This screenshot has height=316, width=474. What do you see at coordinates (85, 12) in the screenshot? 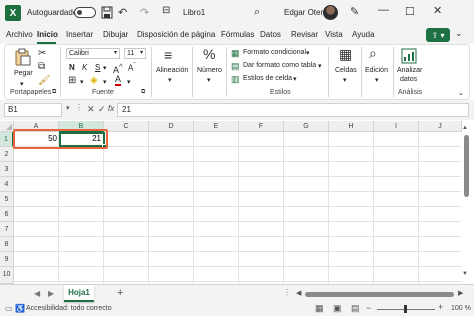
I see `autosave-toggle` at bounding box center [85, 12].